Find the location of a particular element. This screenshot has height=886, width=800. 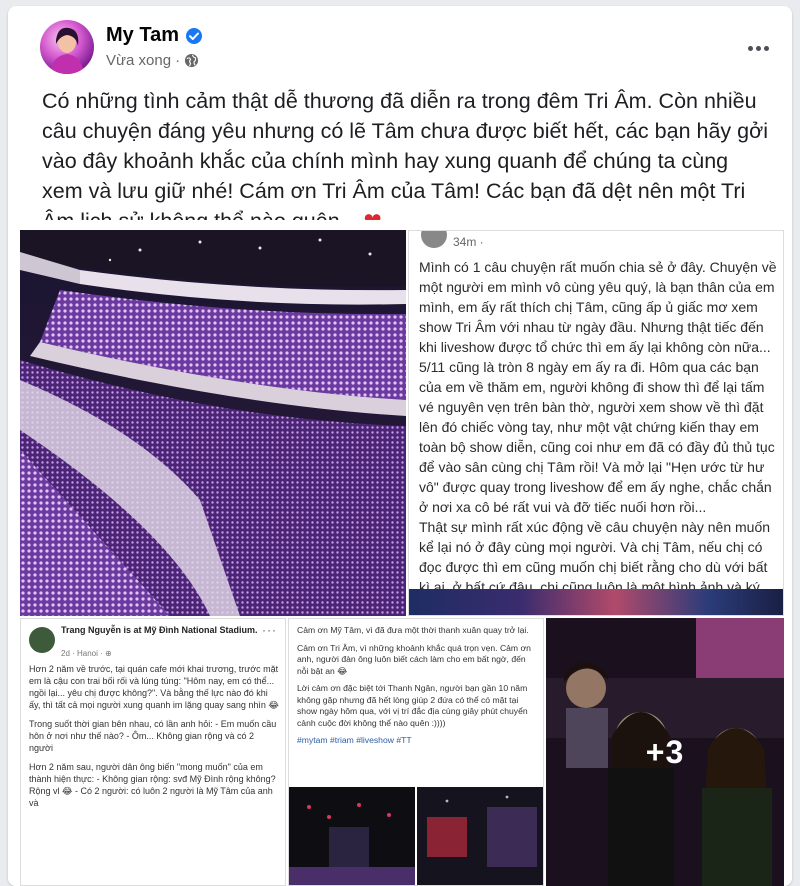

checkin-avatar is located at coordinates (42, 640).